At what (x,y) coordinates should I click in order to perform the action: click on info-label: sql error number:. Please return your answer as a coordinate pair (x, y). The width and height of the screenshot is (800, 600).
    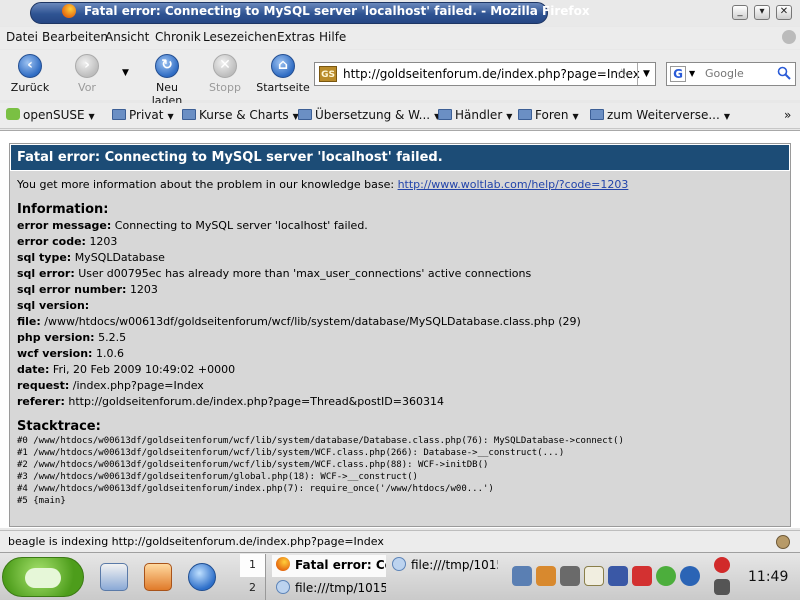
    Looking at the image, I should click on (72, 289).